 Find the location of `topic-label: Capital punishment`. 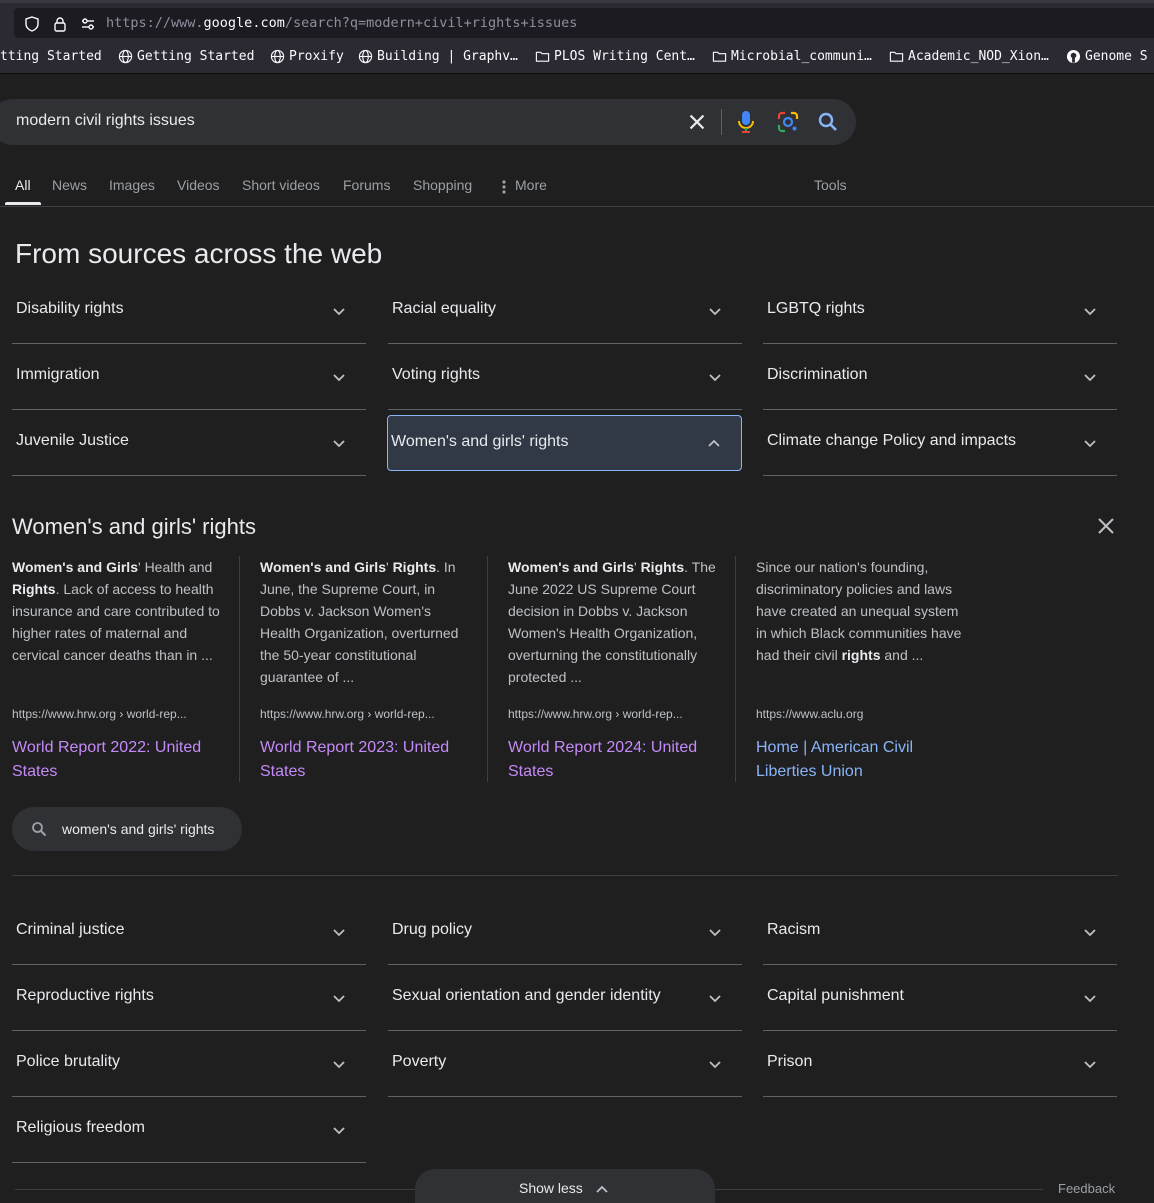

topic-label: Capital punishment is located at coordinates (835, 995).